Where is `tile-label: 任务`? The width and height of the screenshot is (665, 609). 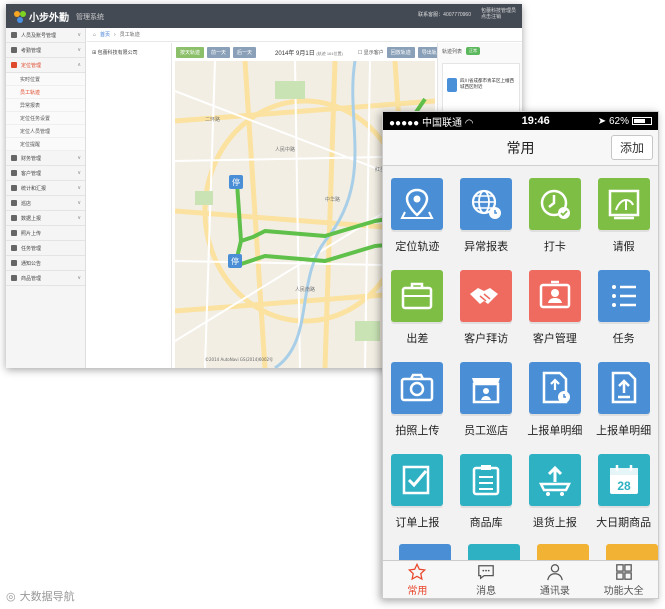 tile-label: 任务 is located at coordinates (623, 339).